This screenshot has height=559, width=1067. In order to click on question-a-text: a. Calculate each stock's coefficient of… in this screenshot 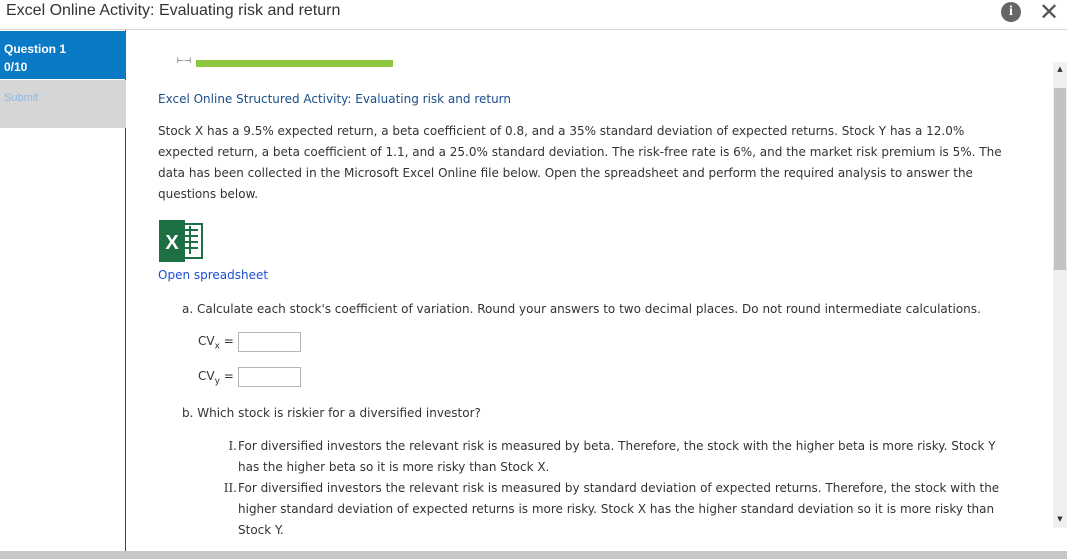, I will do `click(581, 309)`.